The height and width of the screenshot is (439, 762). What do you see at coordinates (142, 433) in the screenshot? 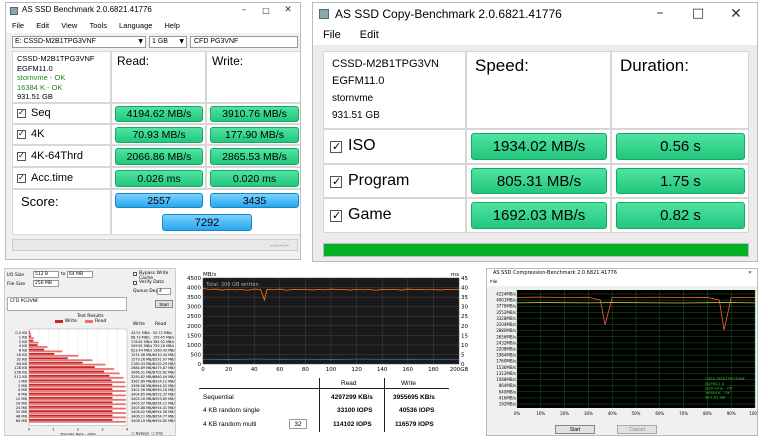
I see `unit-option-bytes: Bytes/s` at bounding box center [142, 433].